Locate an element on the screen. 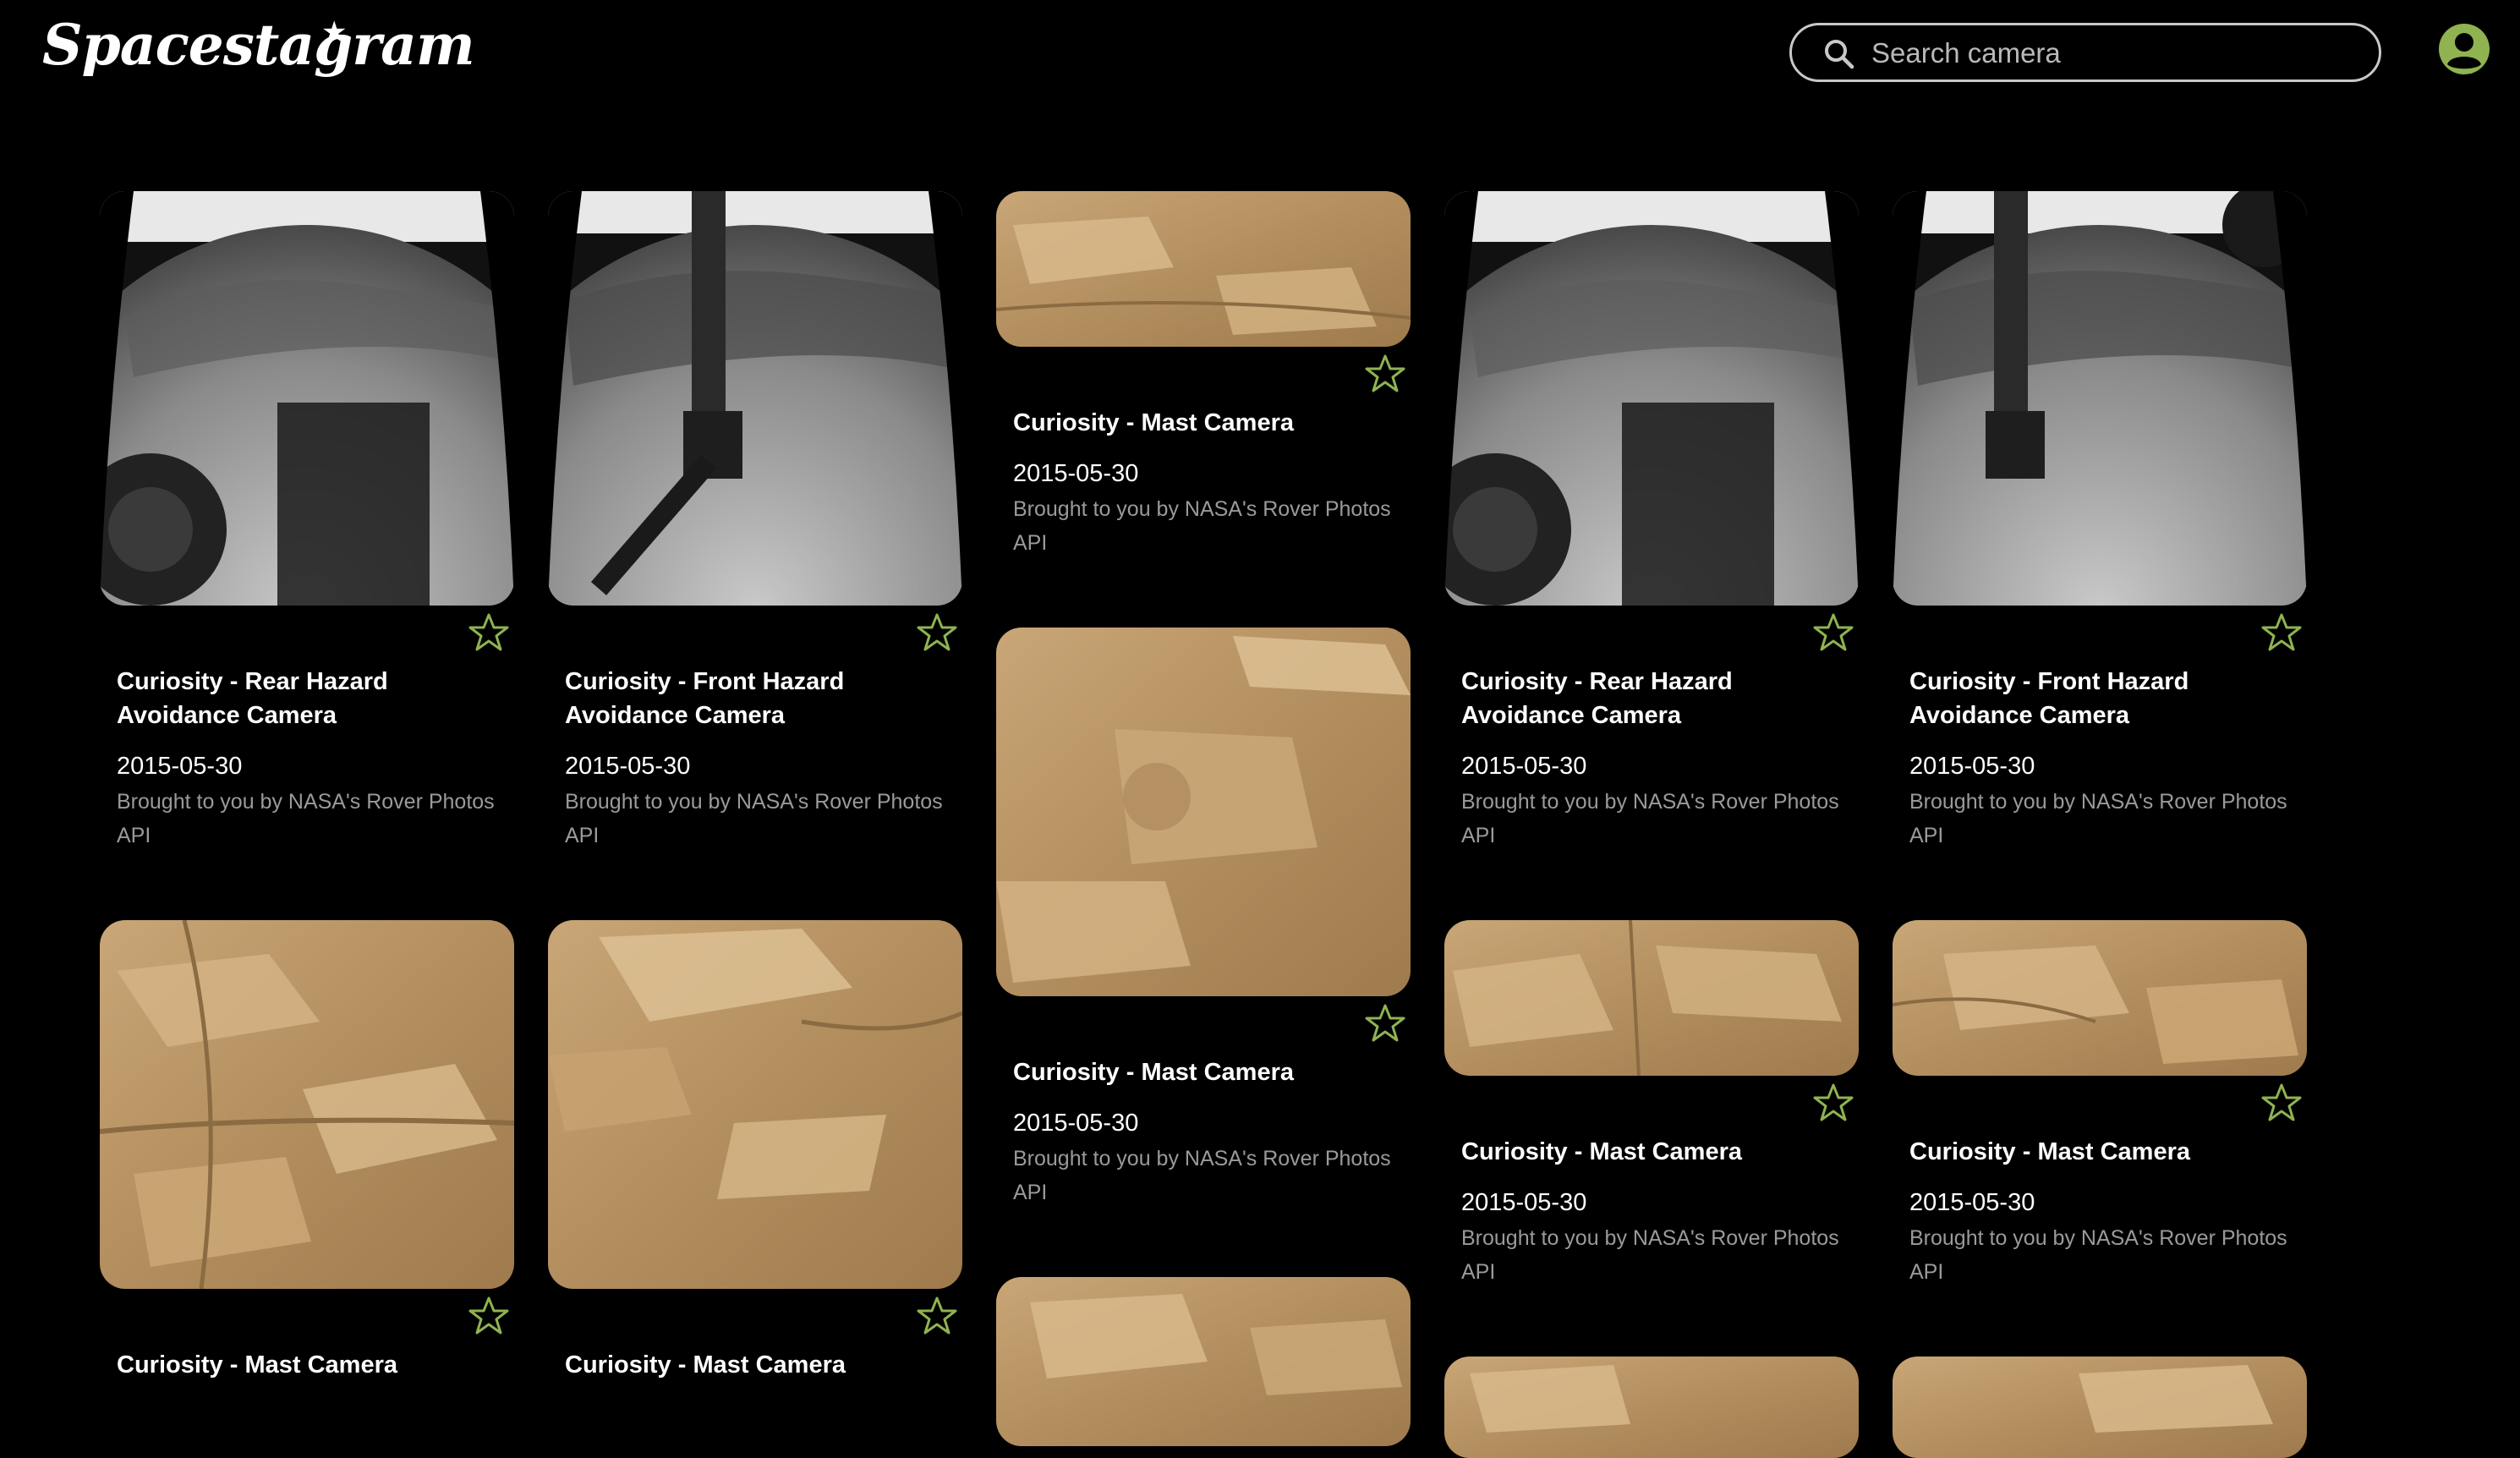 This screenshot has height=1458, width=2520. app-logo: Spacestagram is located at coordinates (258, 45).